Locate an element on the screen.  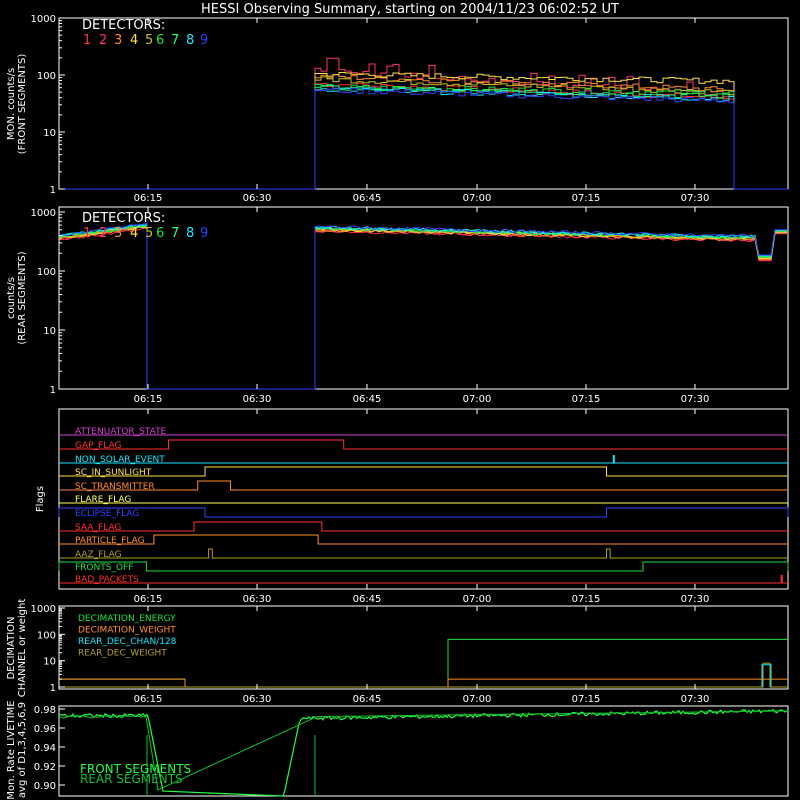
front-series-det9 is located at coordinates (423, 138).